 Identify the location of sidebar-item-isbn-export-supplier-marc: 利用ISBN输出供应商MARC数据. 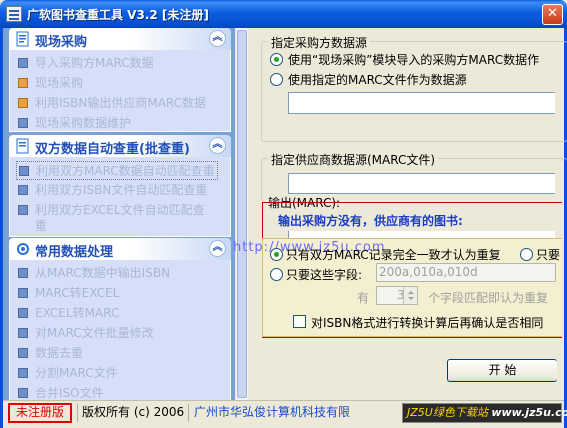
(112, 102).